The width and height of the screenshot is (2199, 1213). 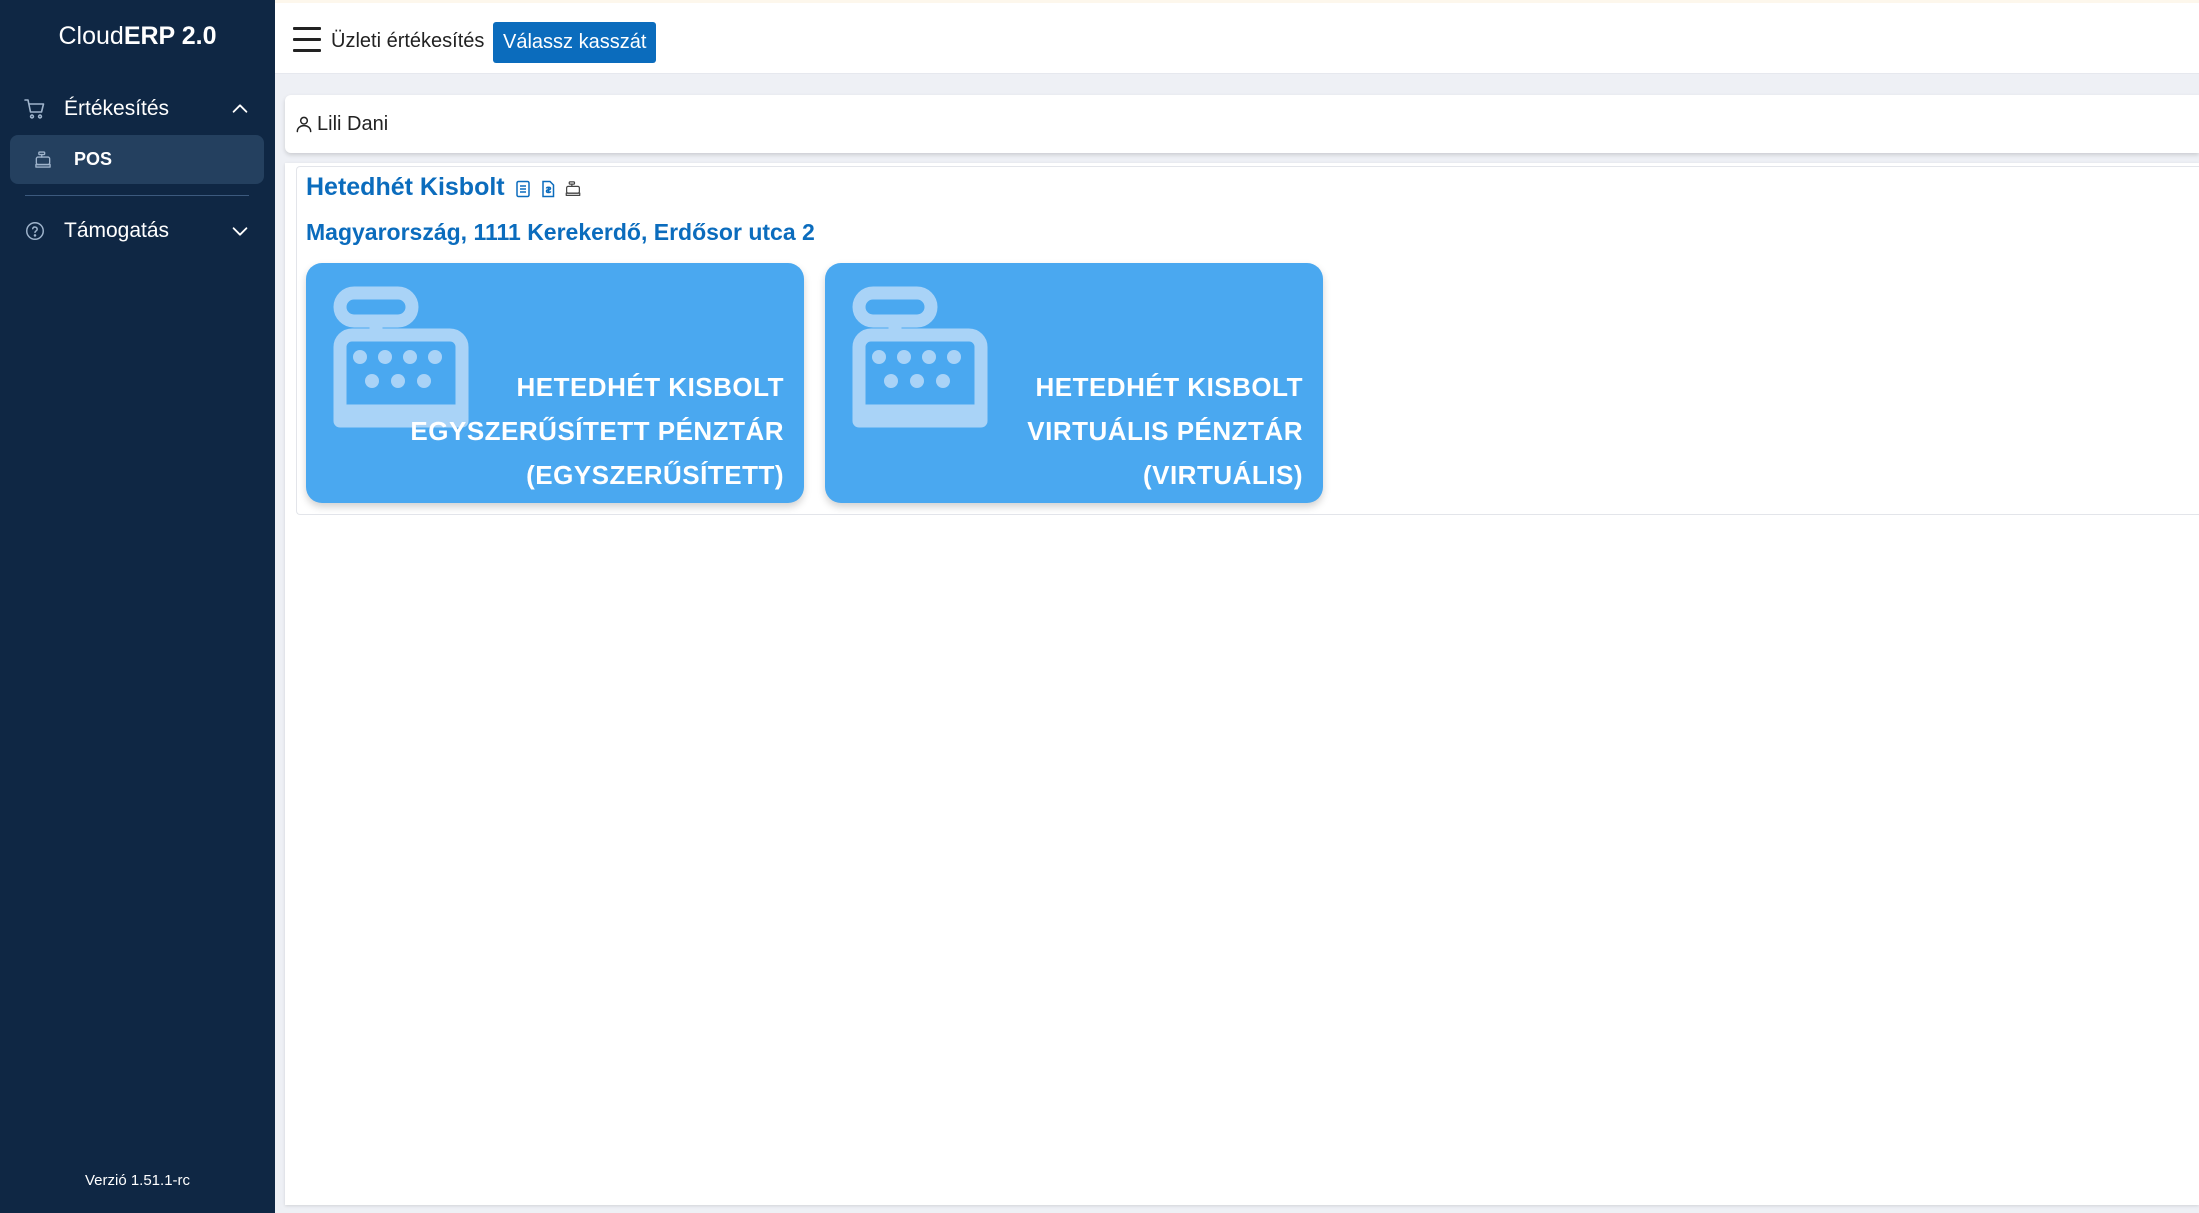 What do you see at coordinates (93, 159) in the screenshot?
I see `sidebar-item-label: POS` at bounding box center [93, 159].